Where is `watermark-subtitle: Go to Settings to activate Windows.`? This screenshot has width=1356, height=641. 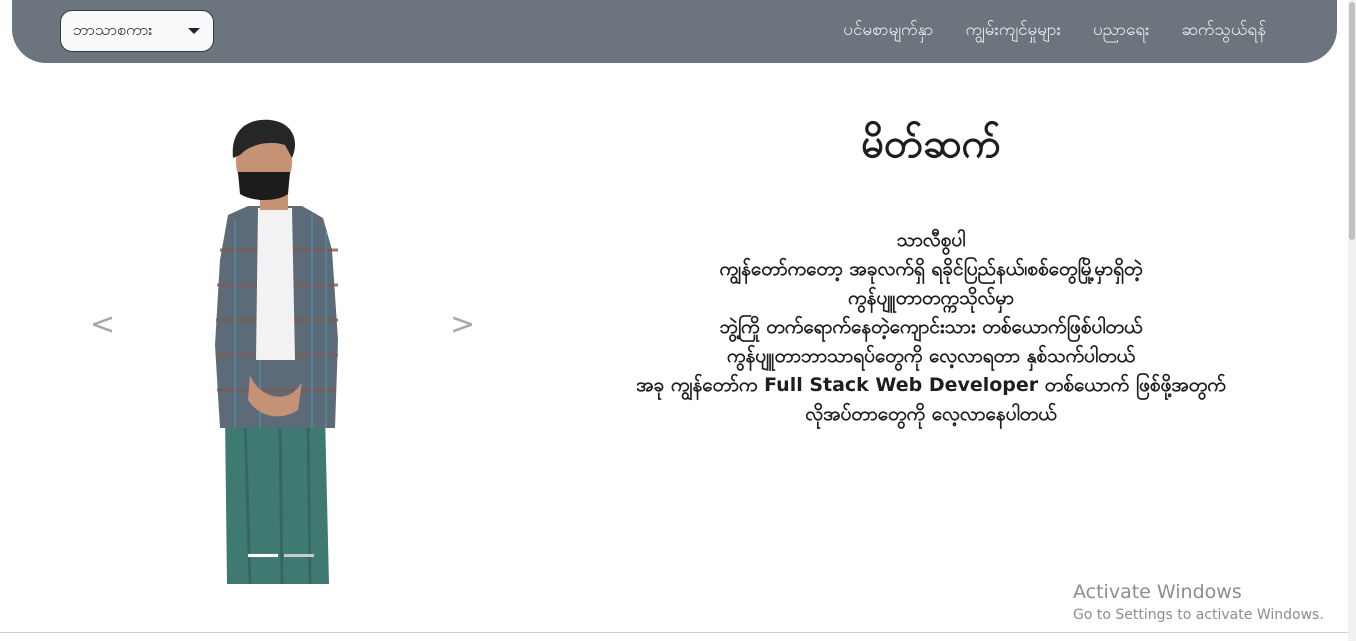
watermark-subtitle: Go to Settings to activate Windows. is located at coordinates (1198, 615).